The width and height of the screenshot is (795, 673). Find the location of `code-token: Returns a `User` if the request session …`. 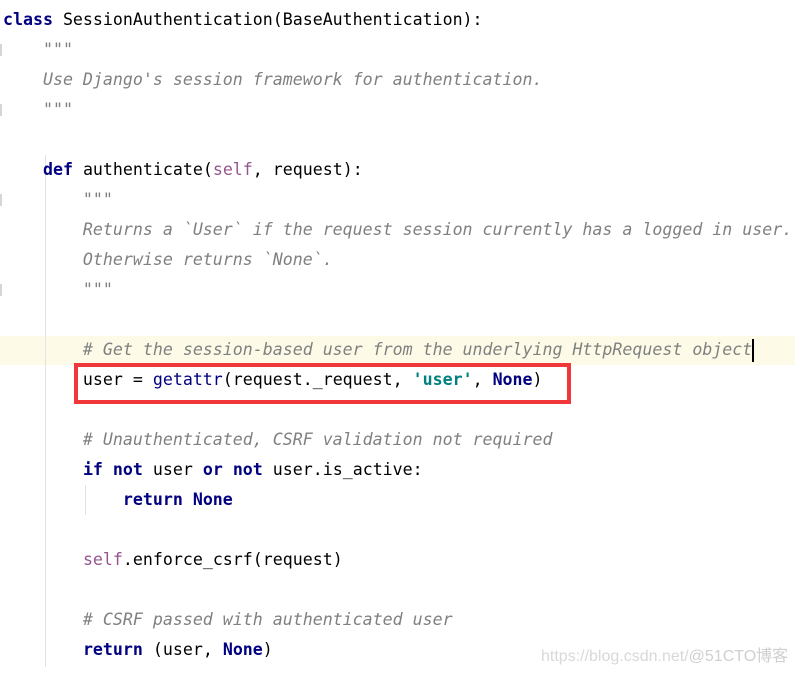

code-token: Returns a `User` if the request session … is located at coordinates (398, 229).